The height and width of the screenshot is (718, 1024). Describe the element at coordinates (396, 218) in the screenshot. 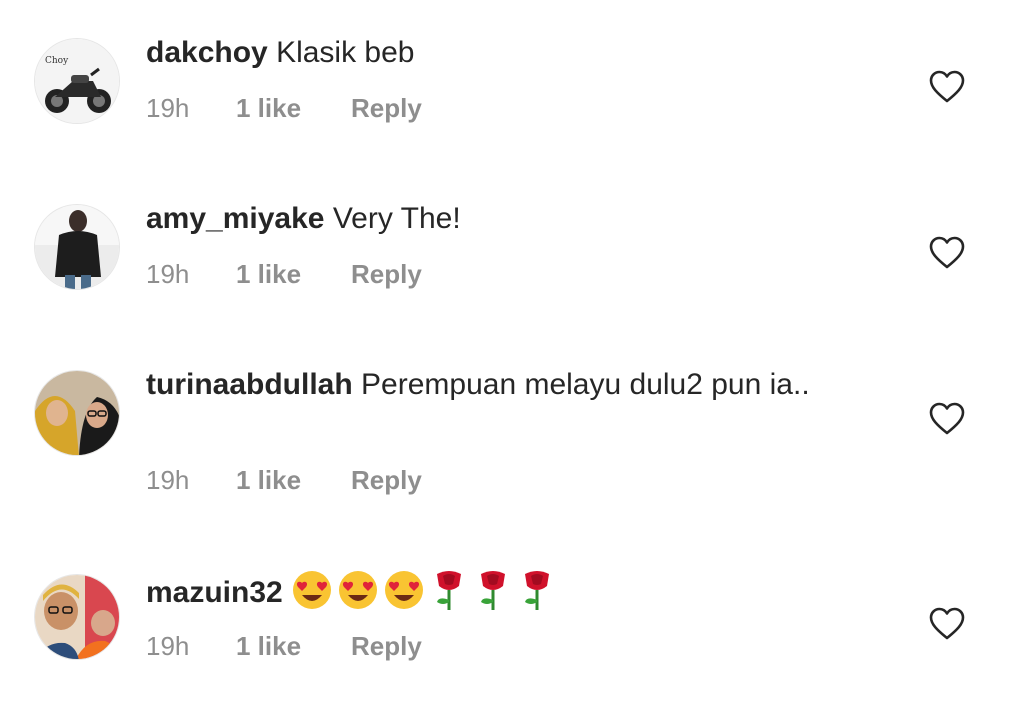

I see `comment-text: Very The!` at that location.